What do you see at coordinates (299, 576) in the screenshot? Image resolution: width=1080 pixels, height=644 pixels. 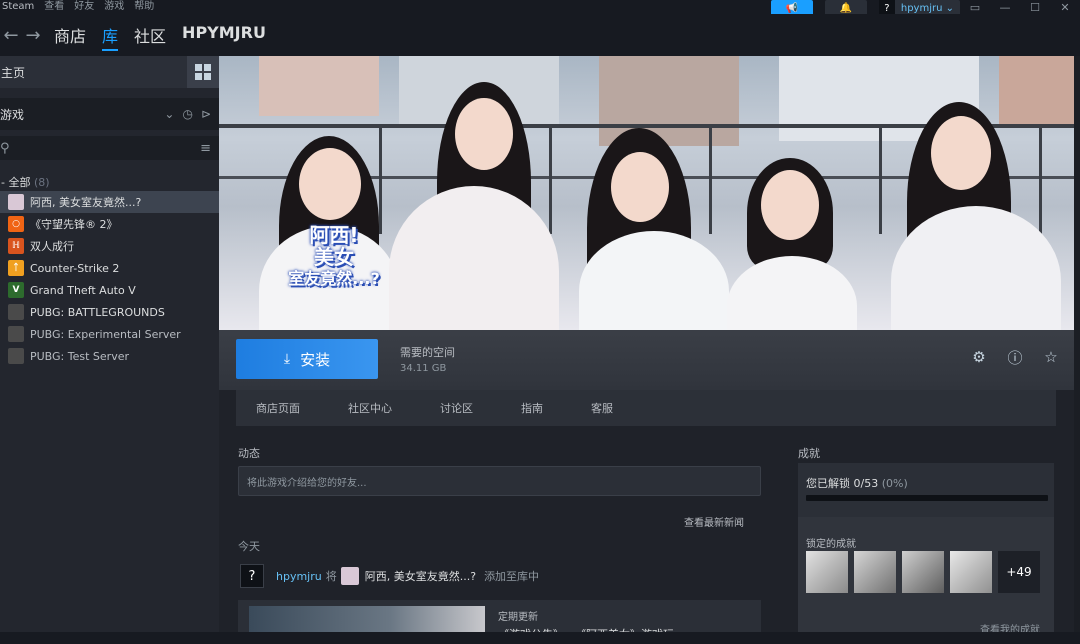 I see `feed-user: hpymjru` at bounding box center [299, 576].